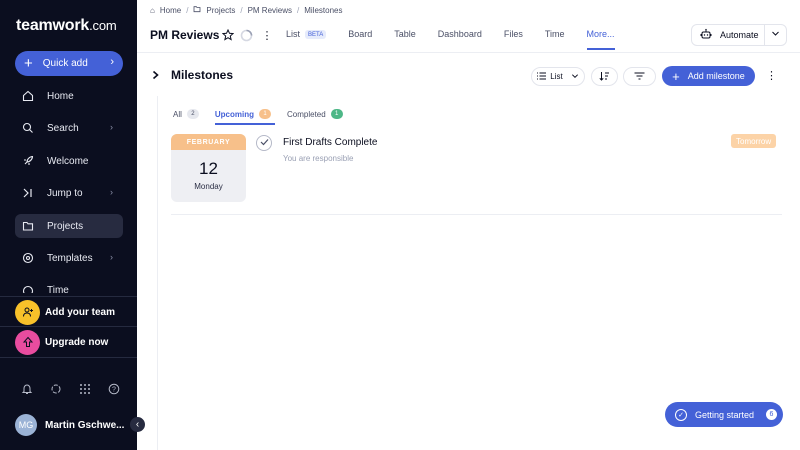  I want to click on beta-badge: BETA, so click(316, 34).